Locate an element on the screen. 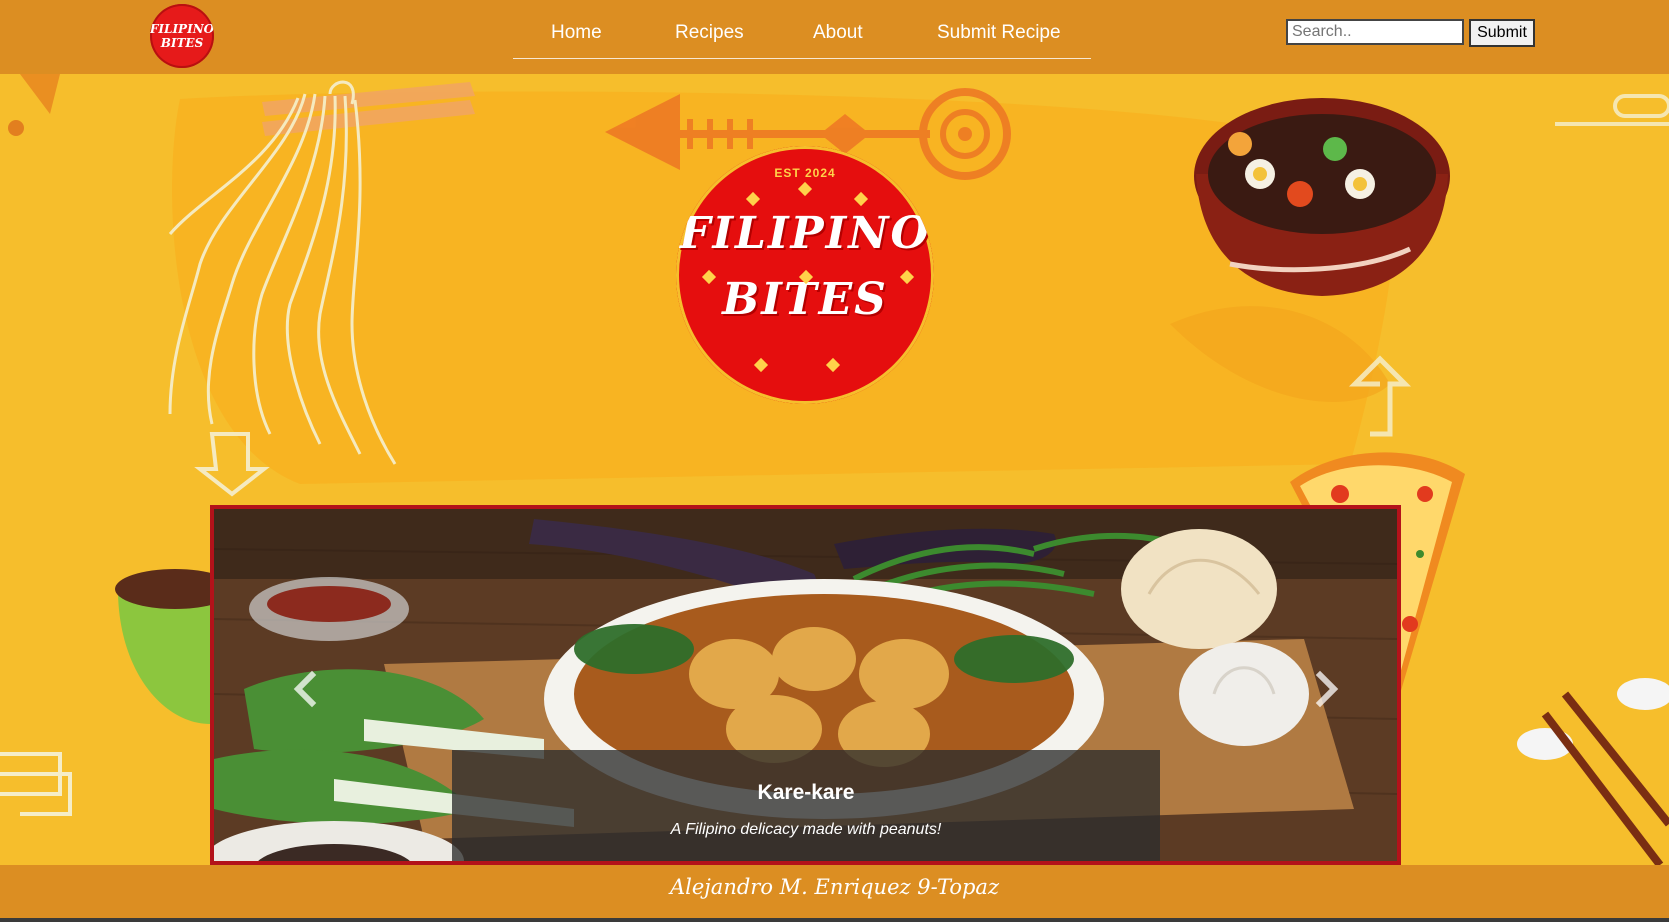 This screenshot has height=922, width=1669. carousel-caption-text: A Filipino delicacy made with peanuts! is located at coordinates (806, 829).